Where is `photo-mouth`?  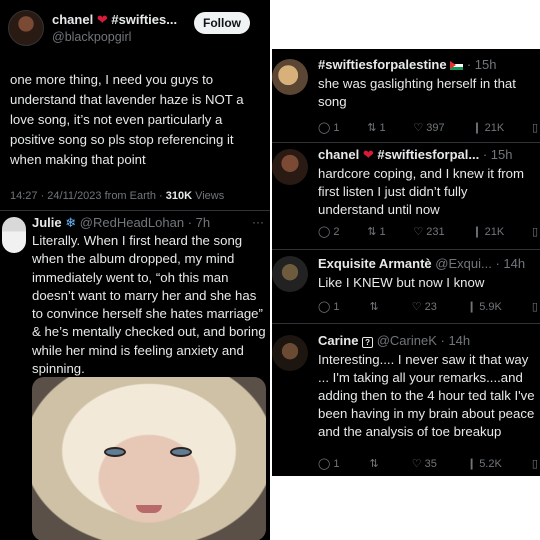
photo-mouth is located at coordinates (149, 509).